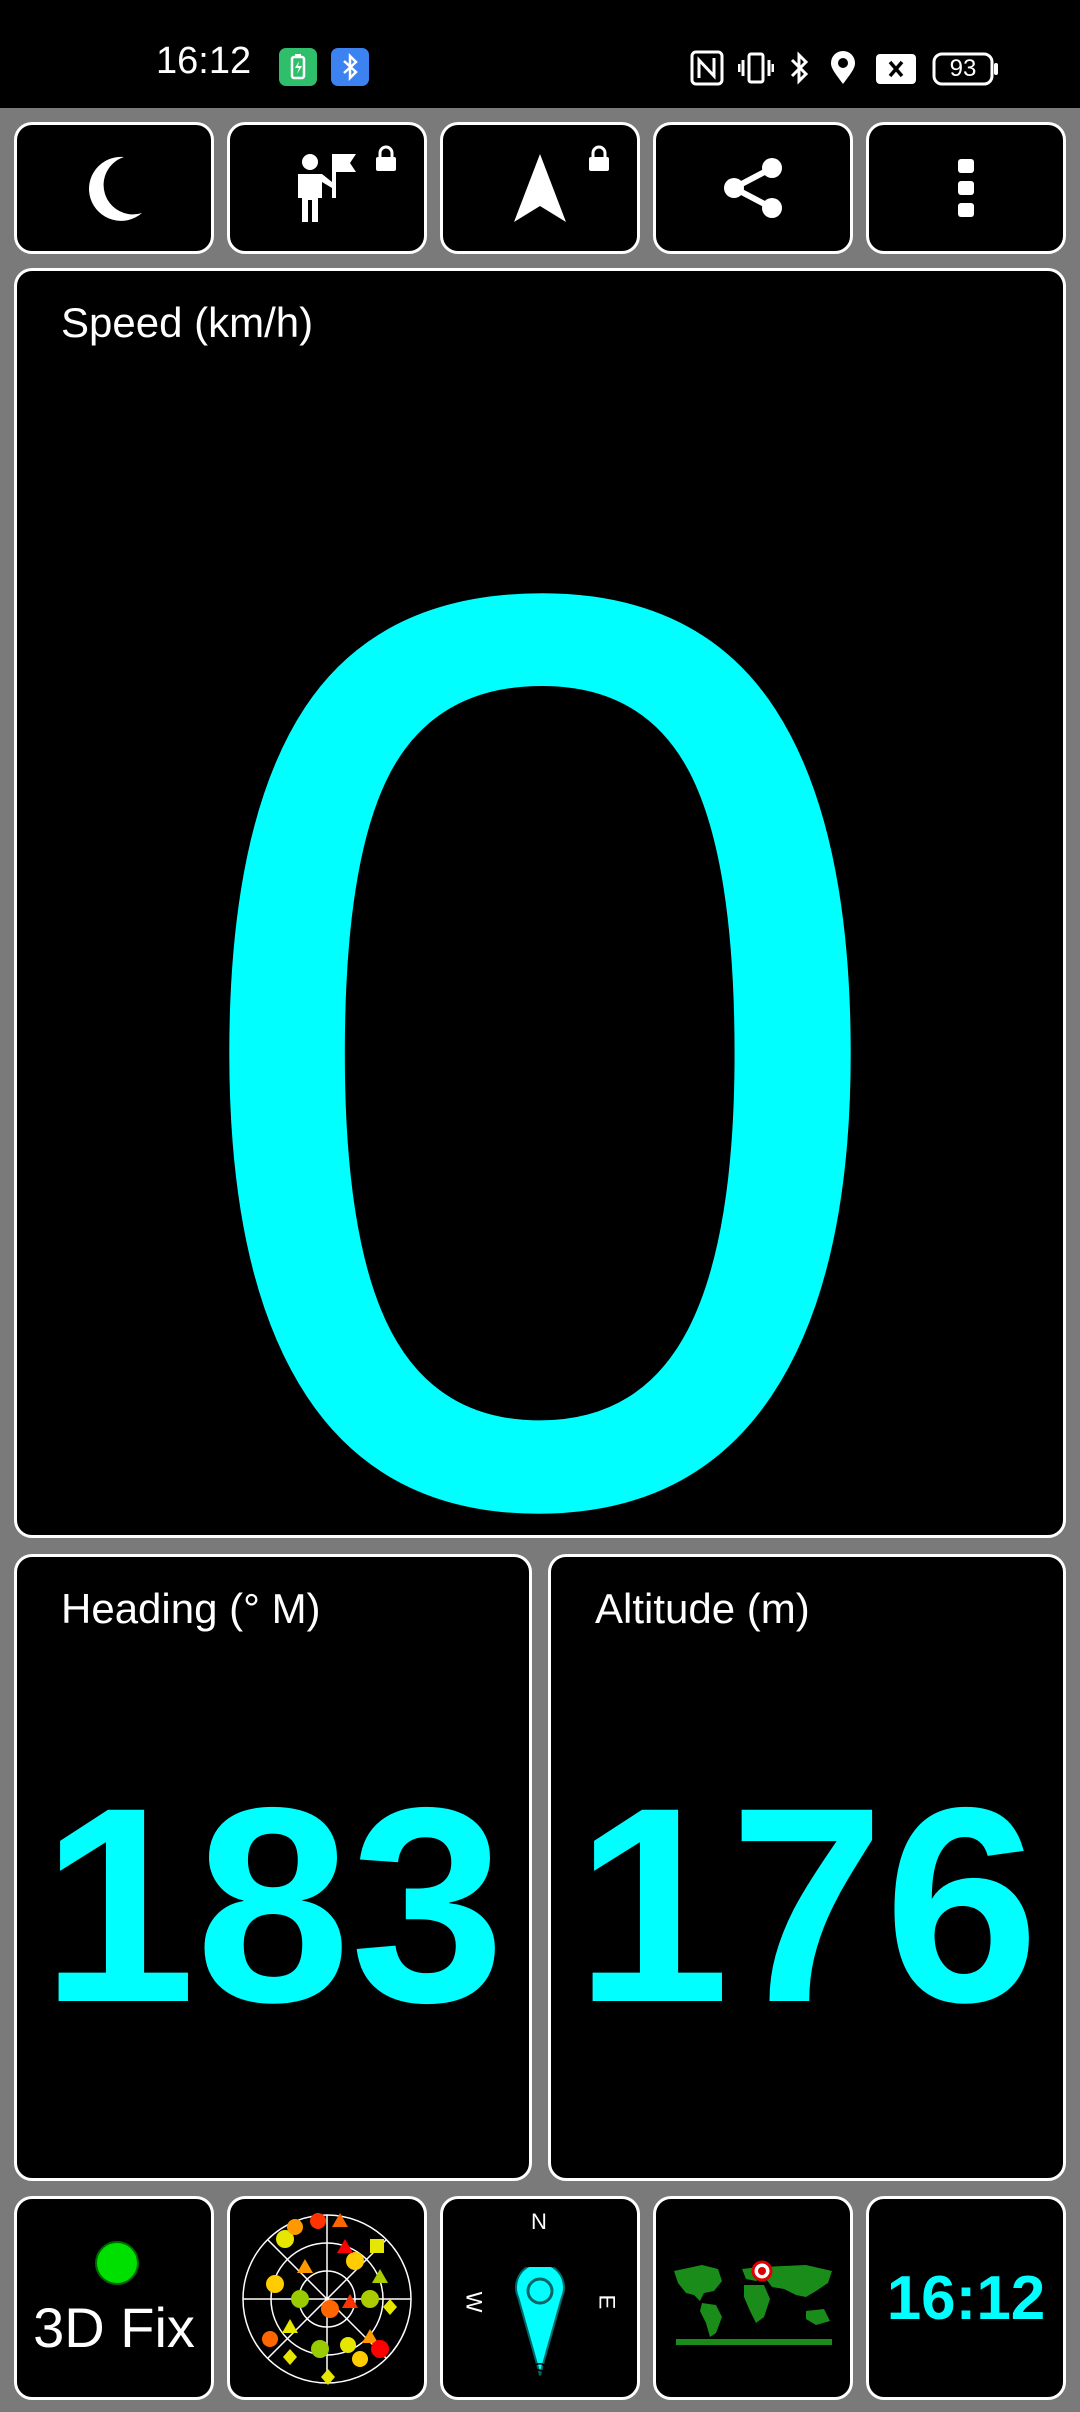 This screenshot has width=1080, height=2412. I want to click on satellite-sky-tile, so click(327, 2298).